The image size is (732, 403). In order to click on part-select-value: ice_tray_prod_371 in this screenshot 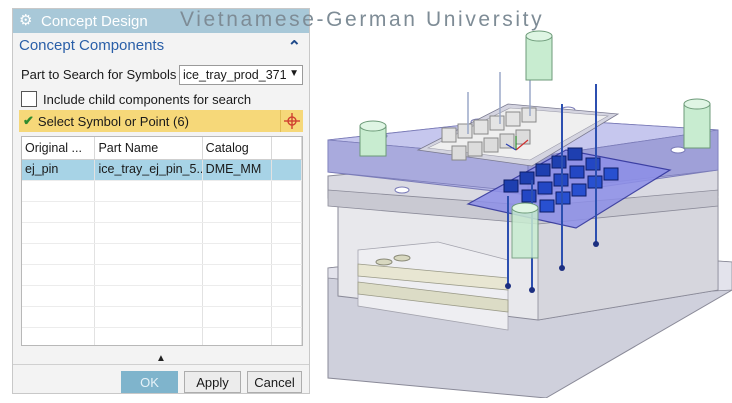, I will do `click(235, 75)`.